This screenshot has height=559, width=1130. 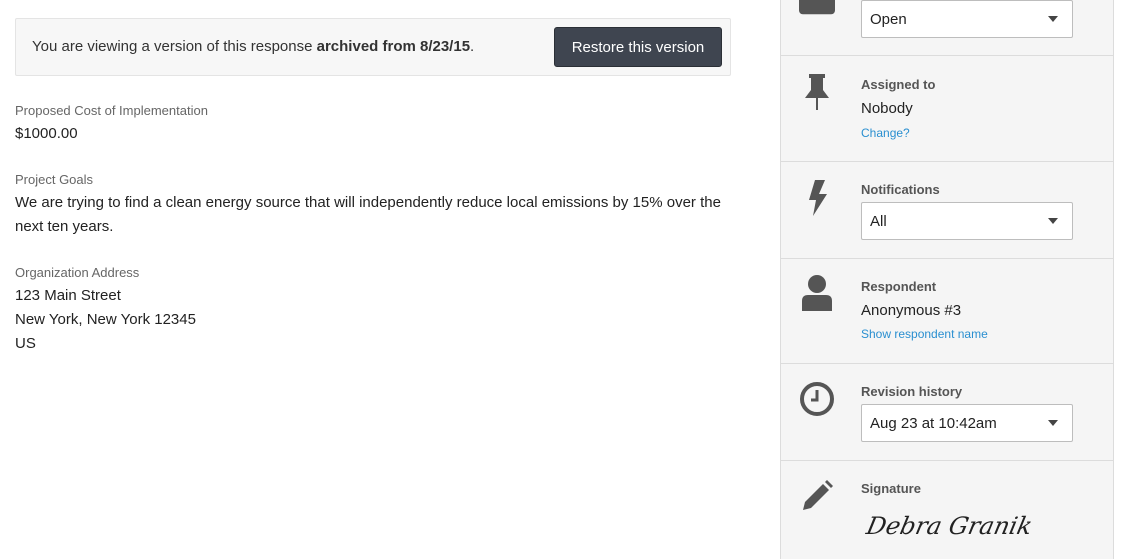 I want to click on field-label: Organization Address, so click(x=77, y=272).